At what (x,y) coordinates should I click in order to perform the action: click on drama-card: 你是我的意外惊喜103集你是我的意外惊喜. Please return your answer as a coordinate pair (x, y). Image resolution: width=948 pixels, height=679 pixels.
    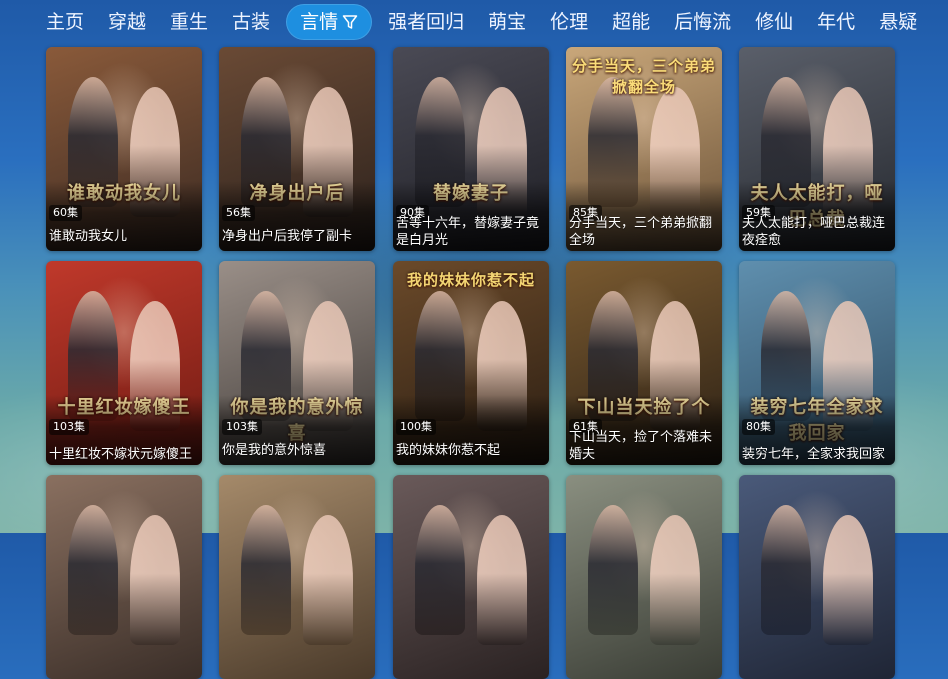
    Looking at the image, I should click on (297, 363).